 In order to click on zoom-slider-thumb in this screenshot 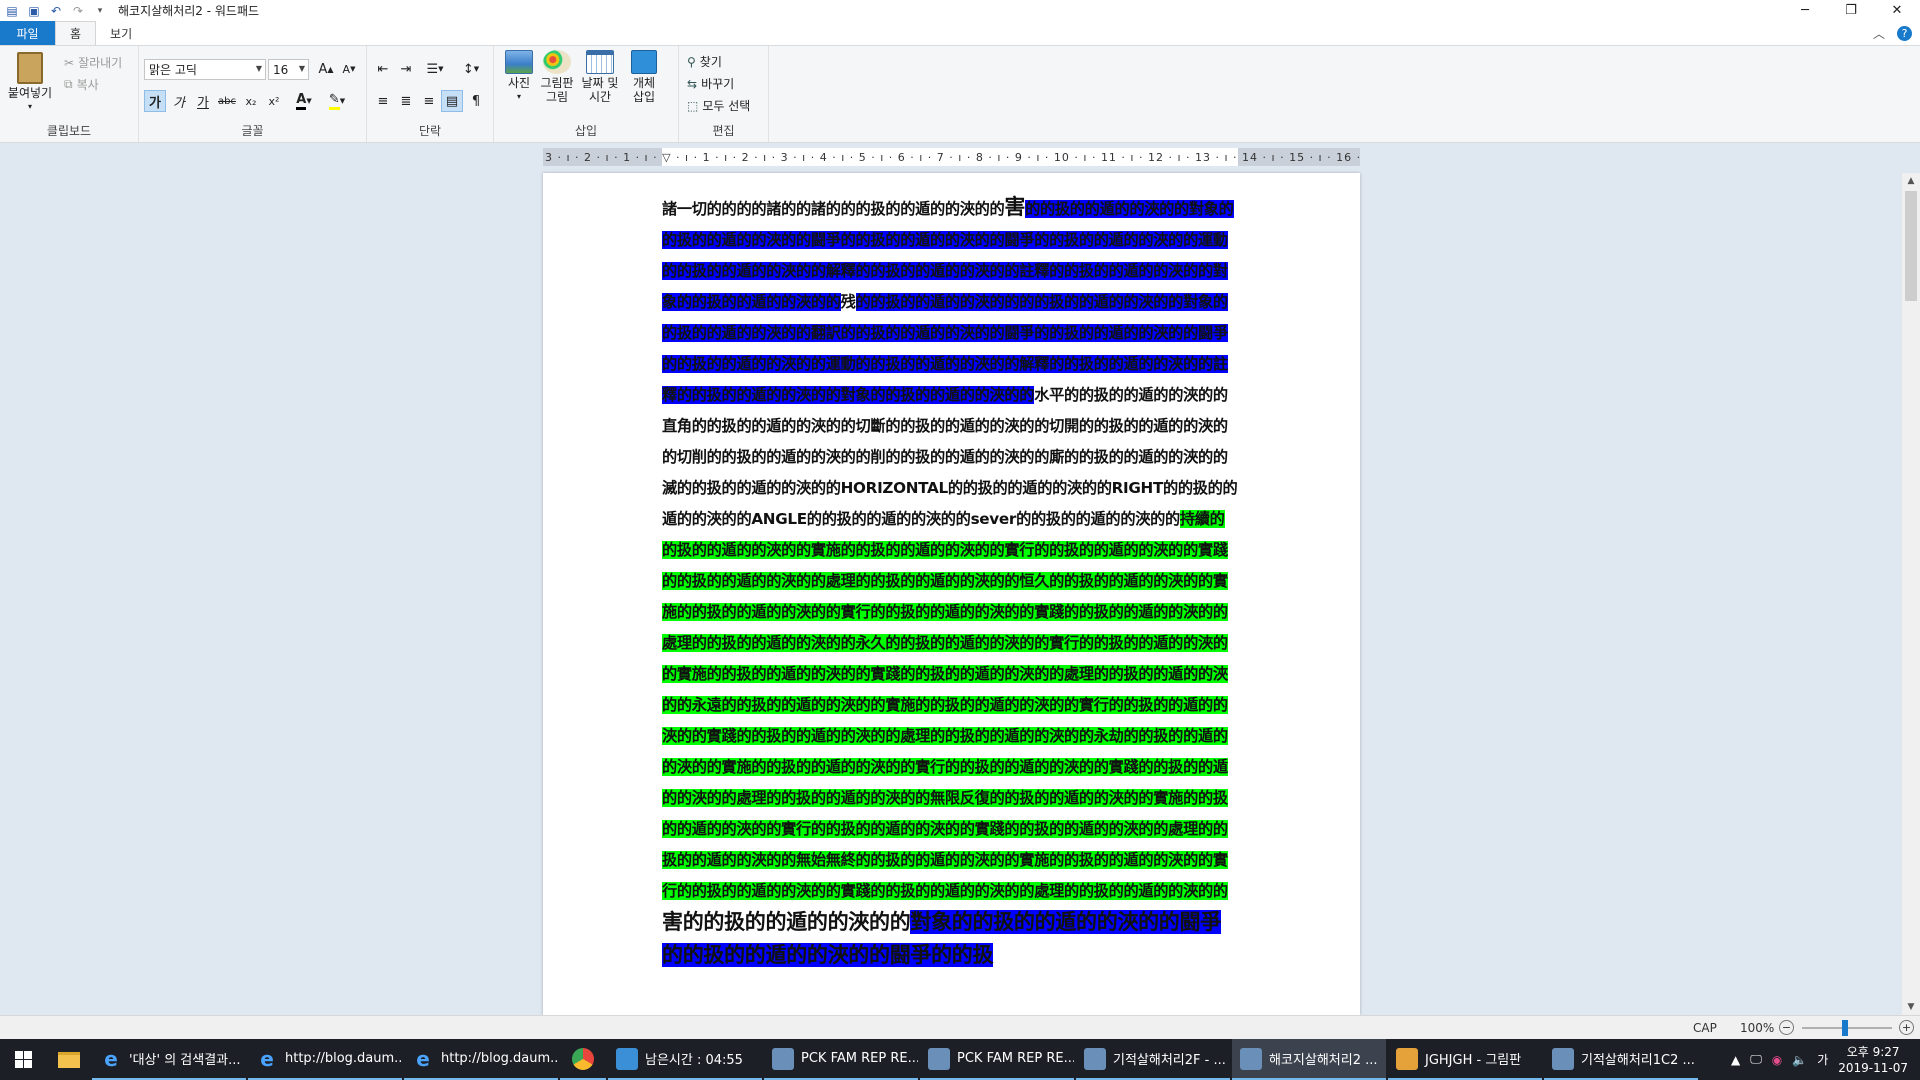, I will do `click(1845, 1028)`.